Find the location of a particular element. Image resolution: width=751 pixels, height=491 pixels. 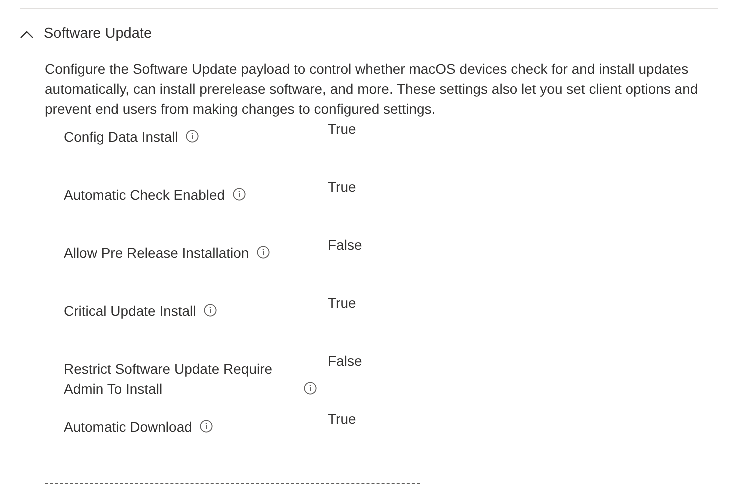

setting-label: Restrict Software Update Require Admin To Install is located at coordinates (169, 379).